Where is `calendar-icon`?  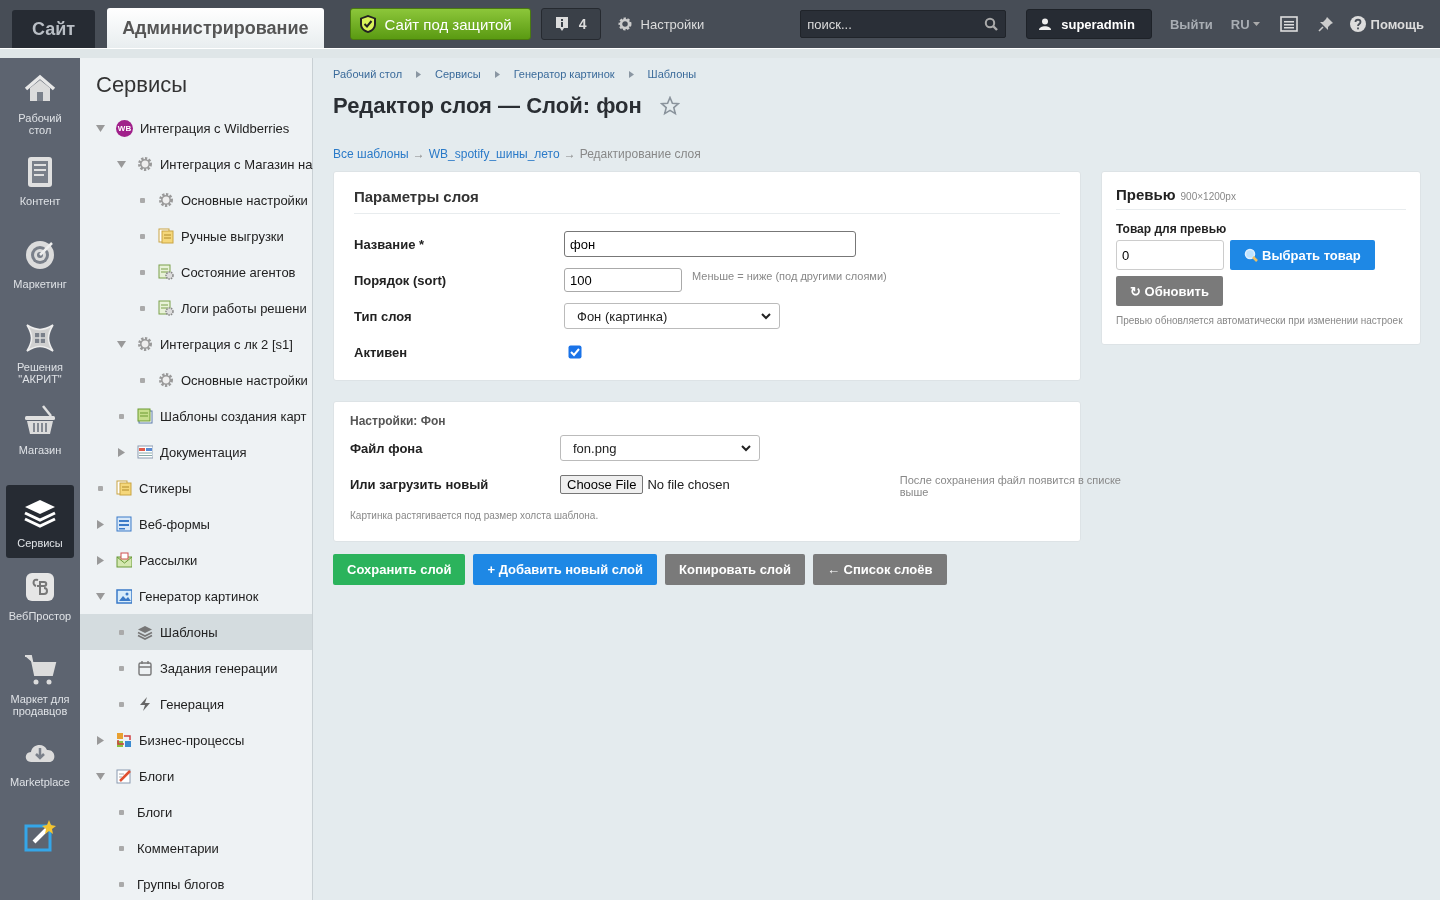
calendar-icon is located at coordinates (145, 668).